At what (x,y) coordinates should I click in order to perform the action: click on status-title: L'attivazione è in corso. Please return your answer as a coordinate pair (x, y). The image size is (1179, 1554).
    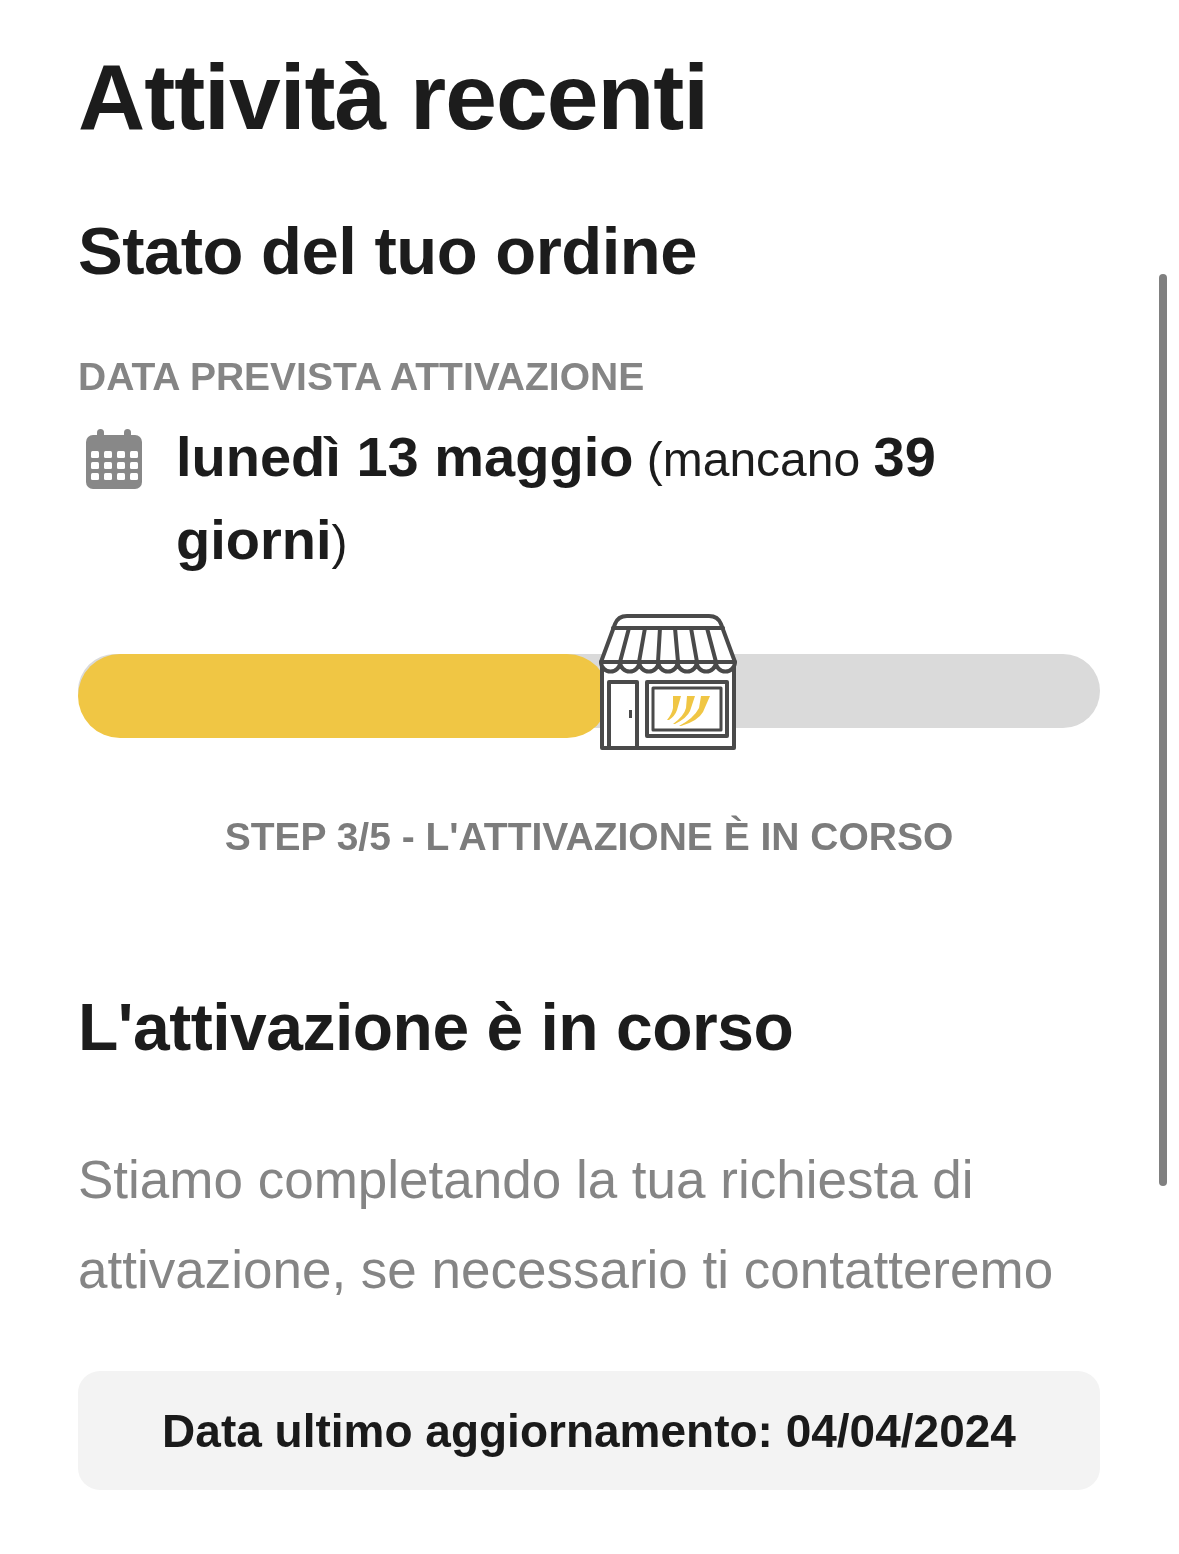
    Looking at the image, I should click on (436, 1027).